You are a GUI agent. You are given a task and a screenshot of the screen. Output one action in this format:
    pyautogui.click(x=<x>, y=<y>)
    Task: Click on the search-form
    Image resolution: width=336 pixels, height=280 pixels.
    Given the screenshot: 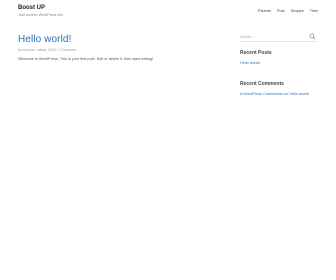 What is the action you would take?
    pyautogui.click(x=279, y=37)
    